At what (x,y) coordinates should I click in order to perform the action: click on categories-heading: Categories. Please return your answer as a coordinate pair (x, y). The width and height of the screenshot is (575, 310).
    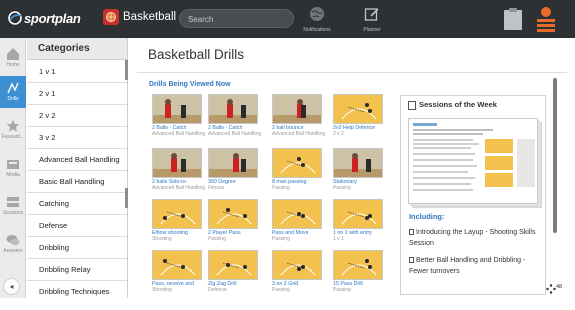
    Looking at the image, I should click on (64, 48).